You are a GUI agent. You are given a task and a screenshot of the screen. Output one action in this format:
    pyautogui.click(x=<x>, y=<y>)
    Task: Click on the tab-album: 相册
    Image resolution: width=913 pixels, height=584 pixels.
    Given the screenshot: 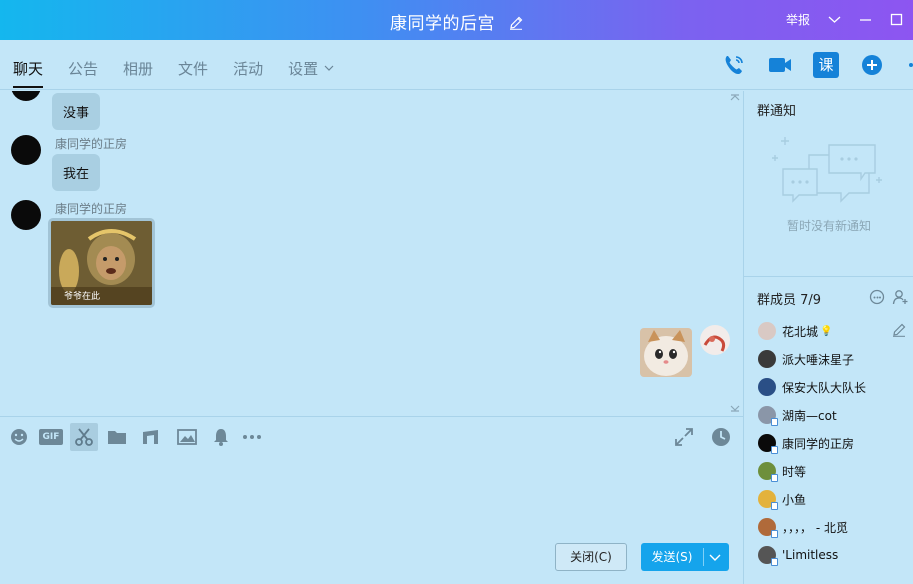 What is the action you would take?
    pyautogui.click(x=138, y=73)
    